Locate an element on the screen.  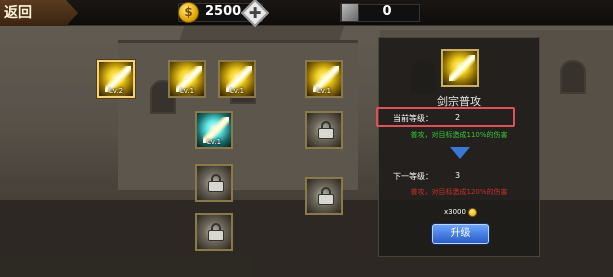
next-level-label: 下一等级： is located at coordinates (413, 176).